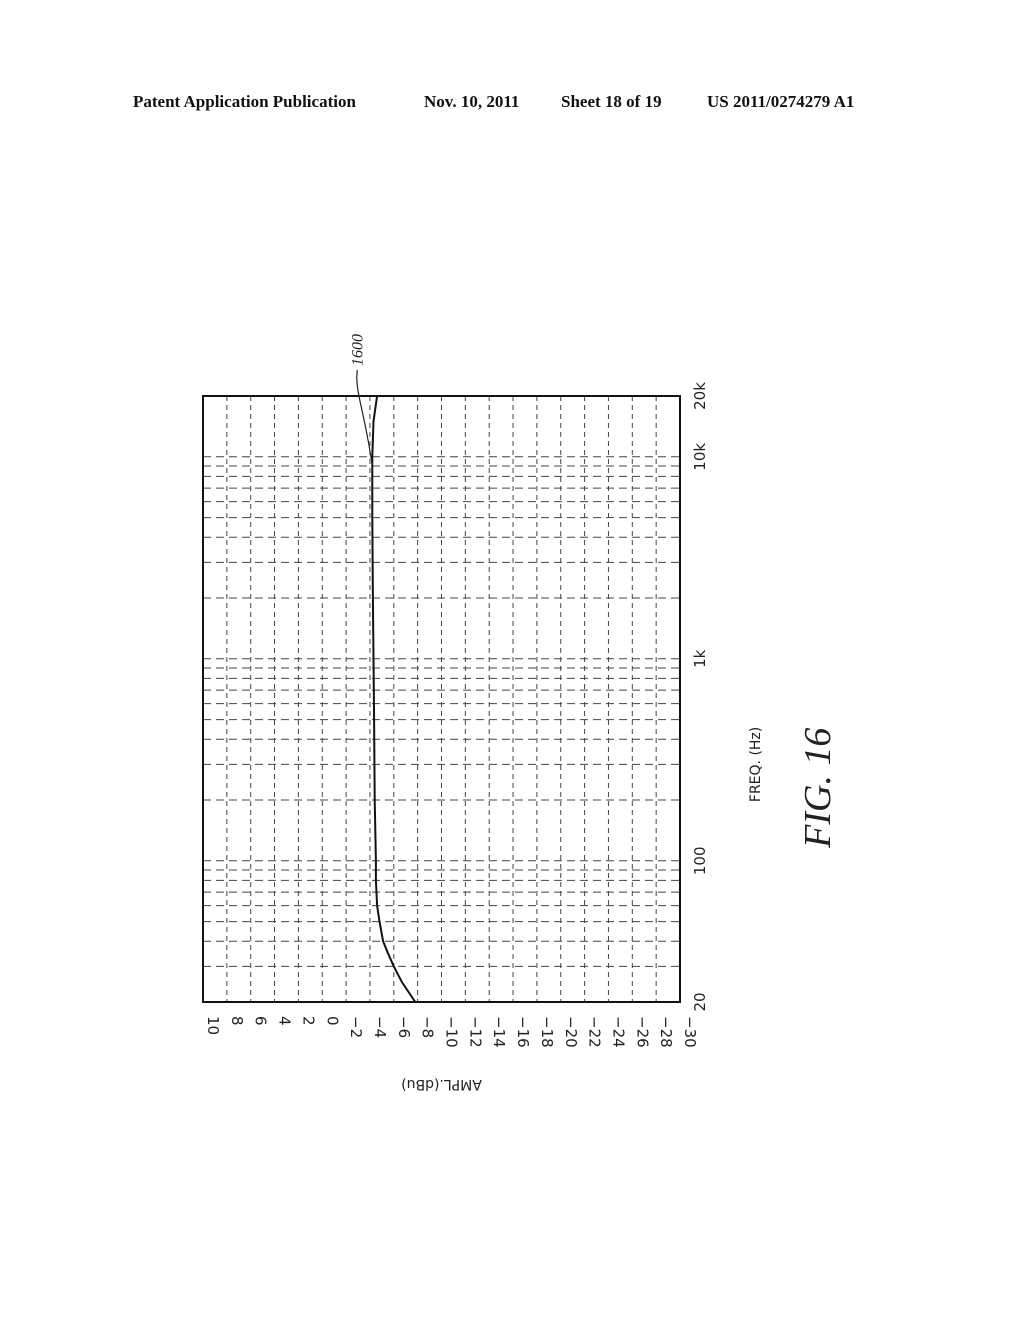  What do you see at coordinates (441, 1084) in the screenshot?
I see `amplitude-axis-label: AMPL.(dBu)` at bounding box center [441, 1084].